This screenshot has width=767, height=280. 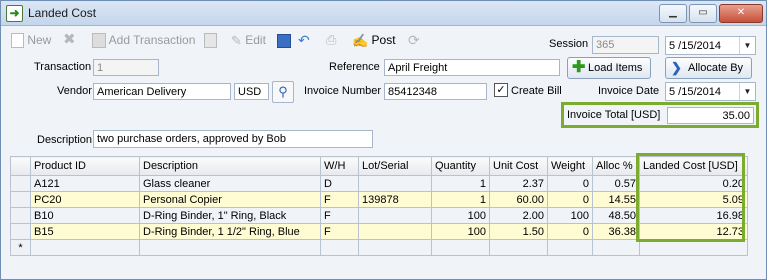 What do you see at coordinates (62, 13) in the screenshot?
I see `window-title: Landed Cost` at bounding box center [62, 13].